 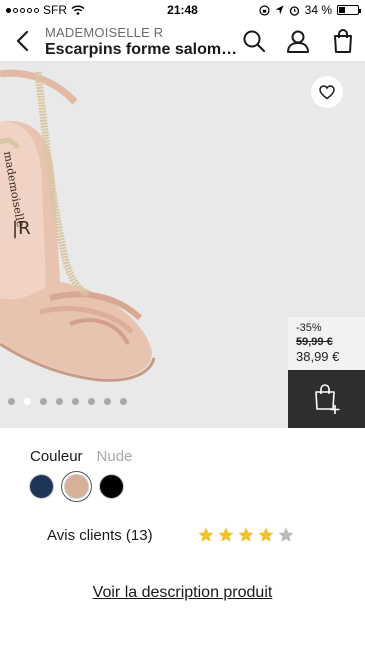 I want to click on selected-color-name: Nude, so click(x=114, y=456).